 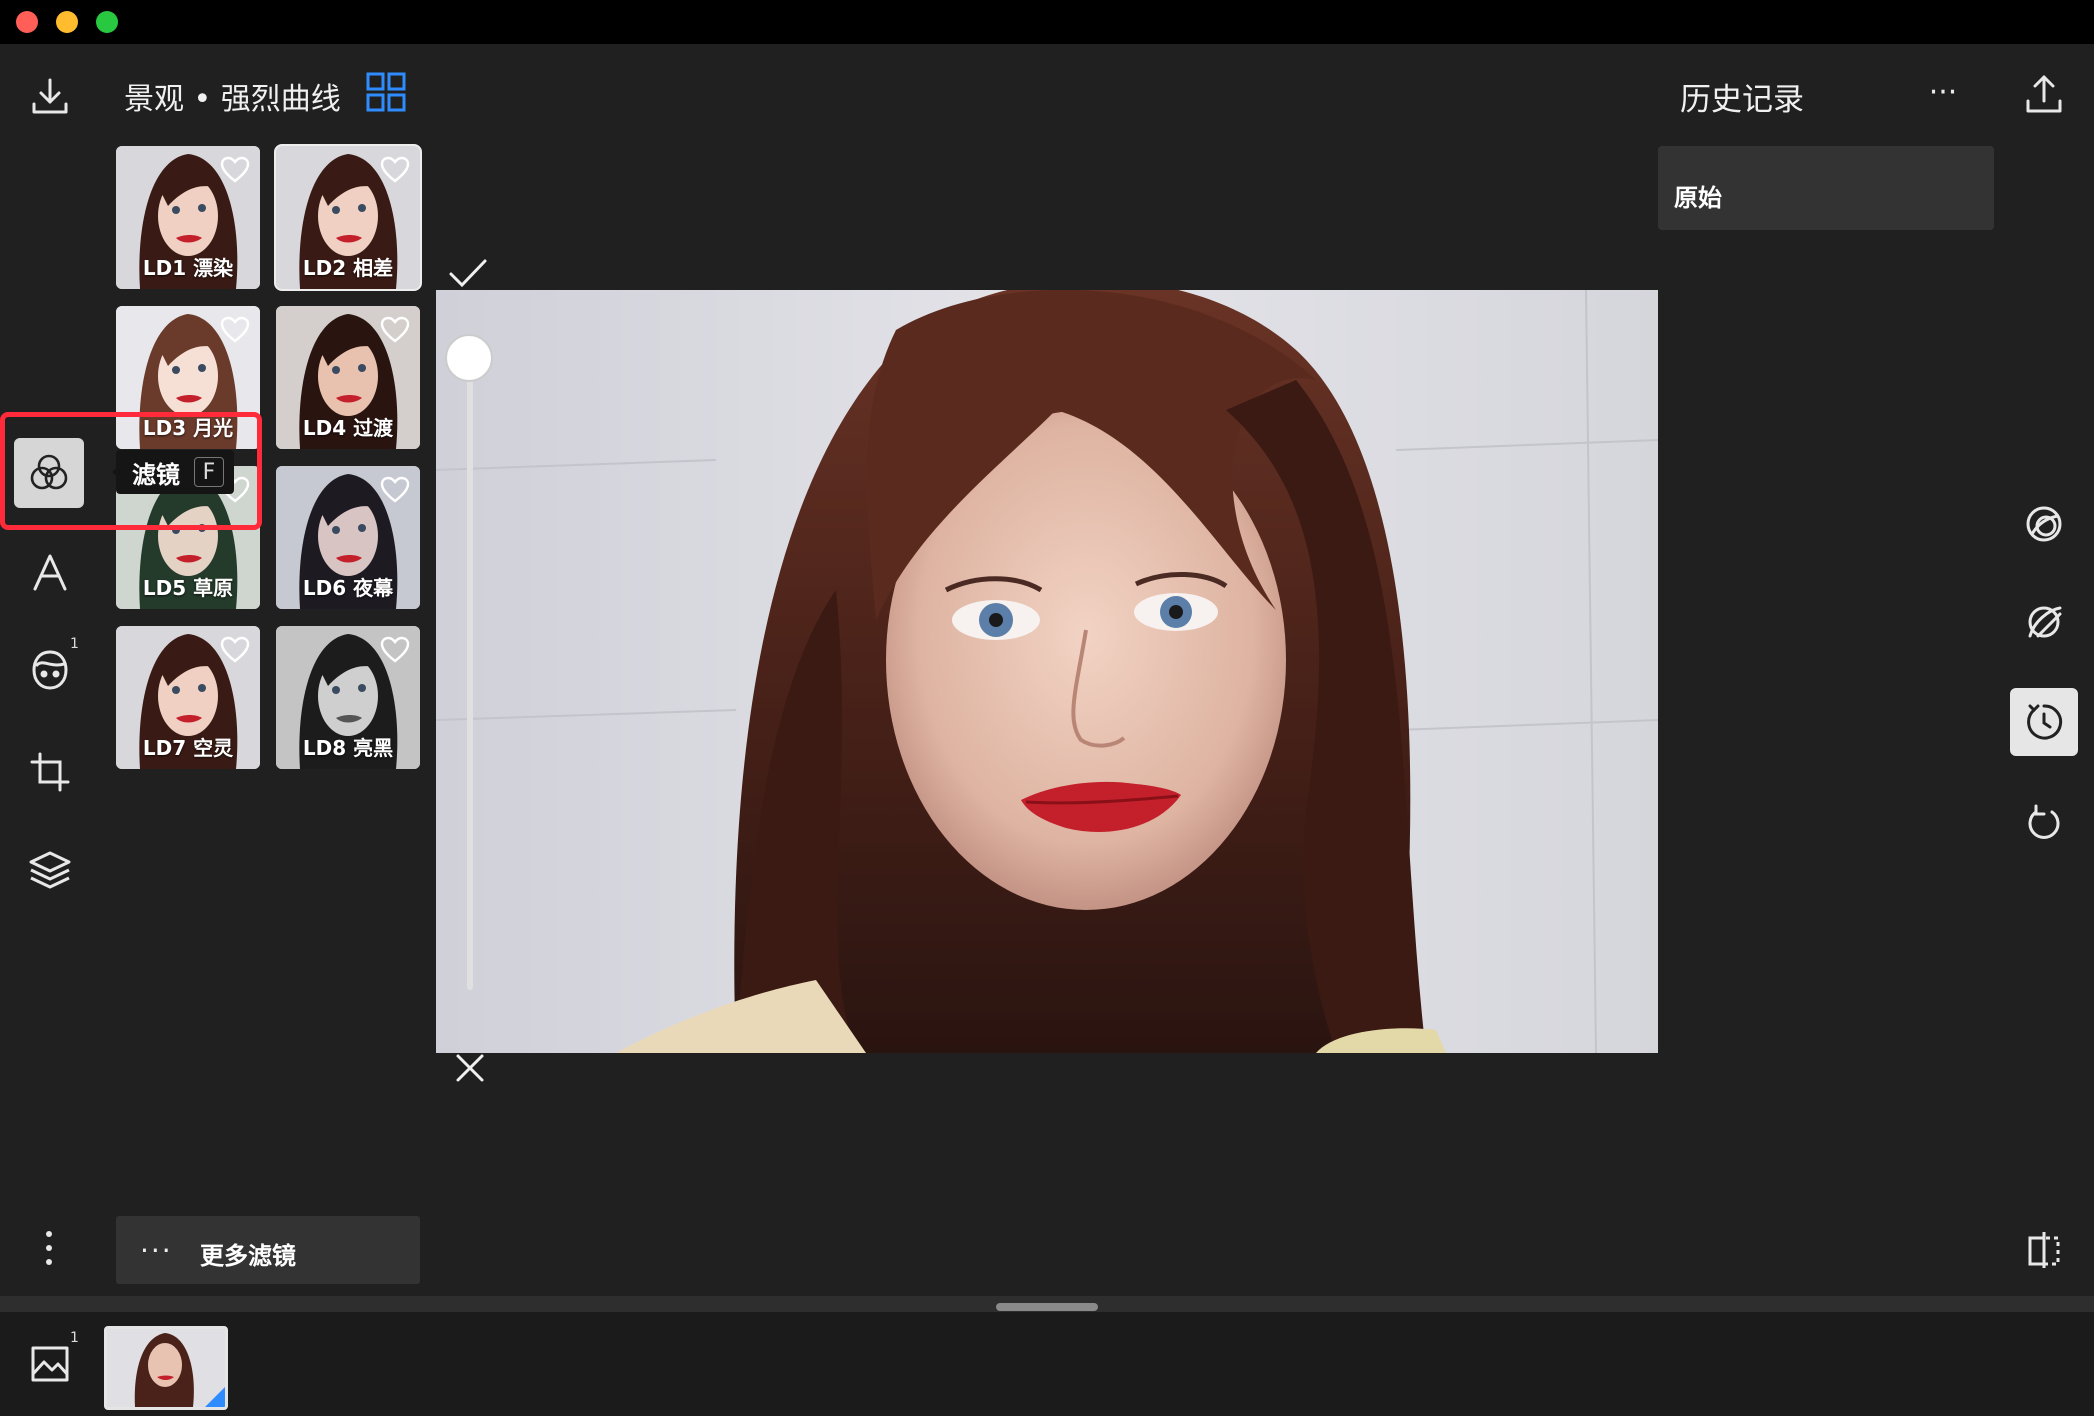 I want to click on history-title: 历史记录, so click(x=1742, y=100).